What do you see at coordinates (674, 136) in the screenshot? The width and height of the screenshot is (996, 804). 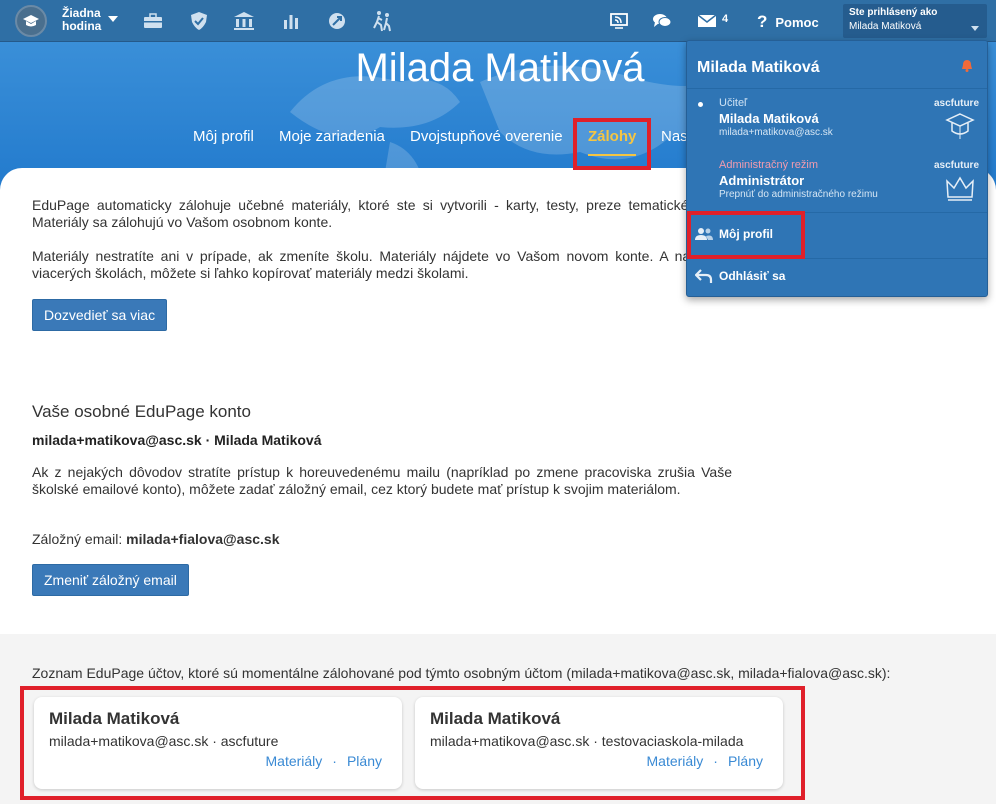 I see `tab-settings: Nas` at bounding box center [674, 136].